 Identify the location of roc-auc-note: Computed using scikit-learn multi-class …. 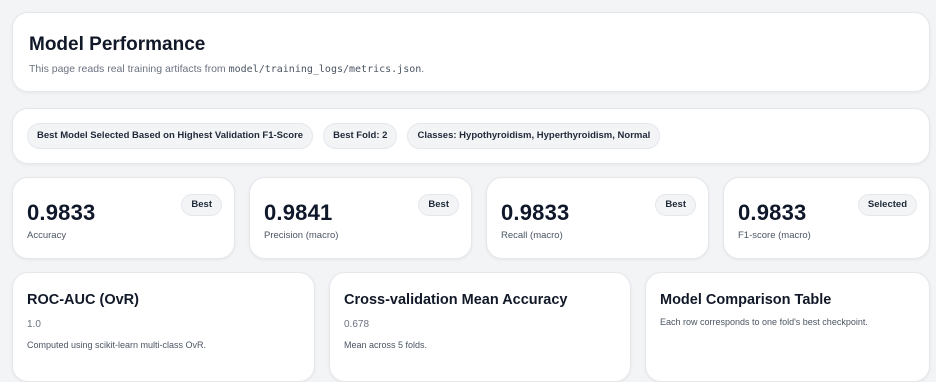
(117, 345).